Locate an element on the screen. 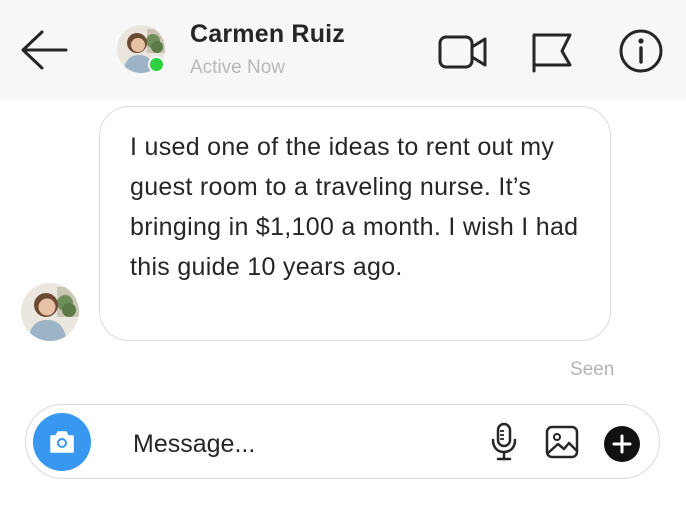  camera-button is located at coordinates (62, 442).